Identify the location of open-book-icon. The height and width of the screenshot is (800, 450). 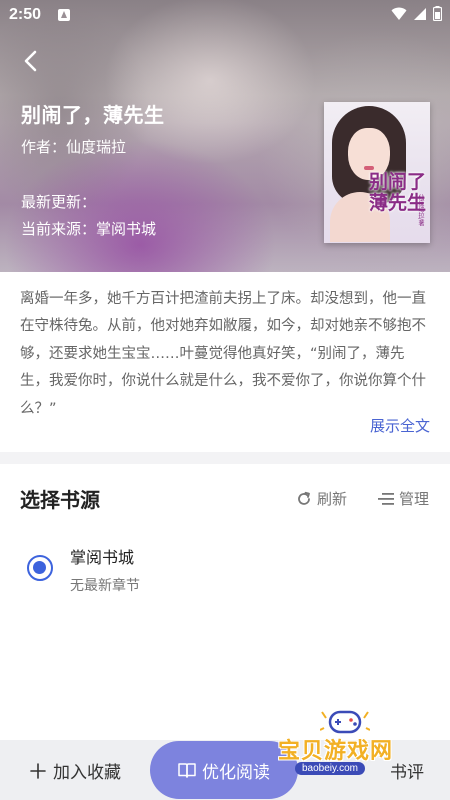
(187, 770).